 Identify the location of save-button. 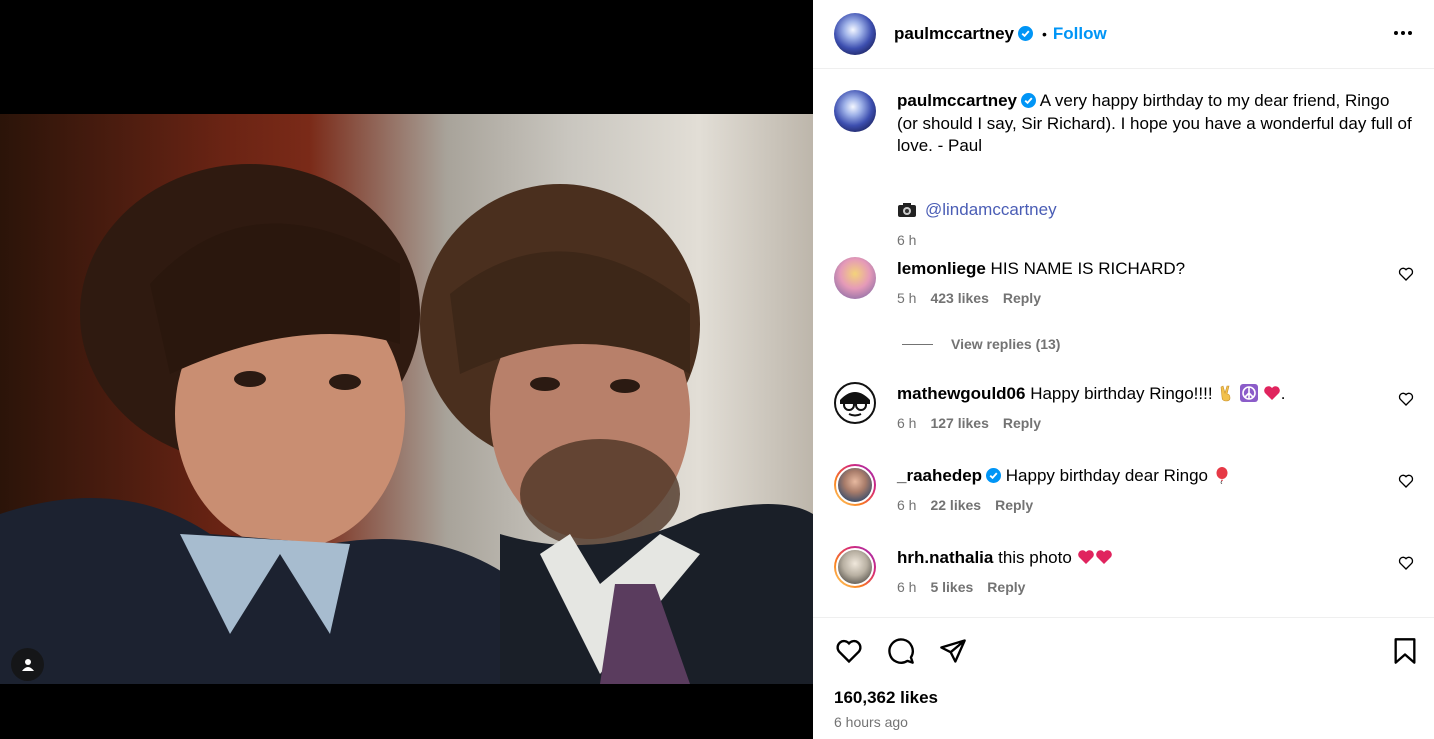
(1405, 651).